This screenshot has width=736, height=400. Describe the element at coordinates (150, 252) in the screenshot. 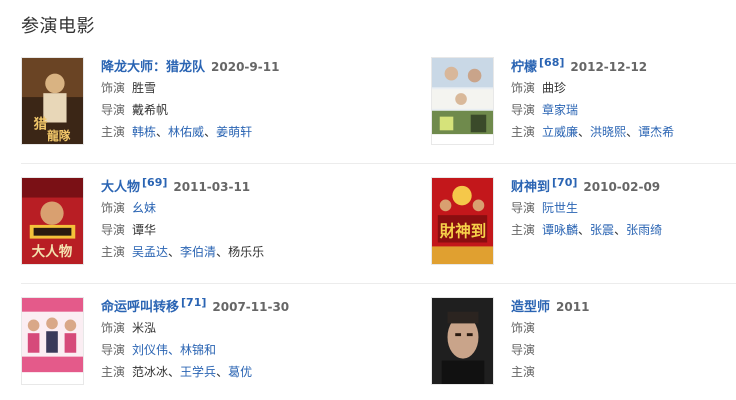

I see `cast-link: 吴孟达` at that location.